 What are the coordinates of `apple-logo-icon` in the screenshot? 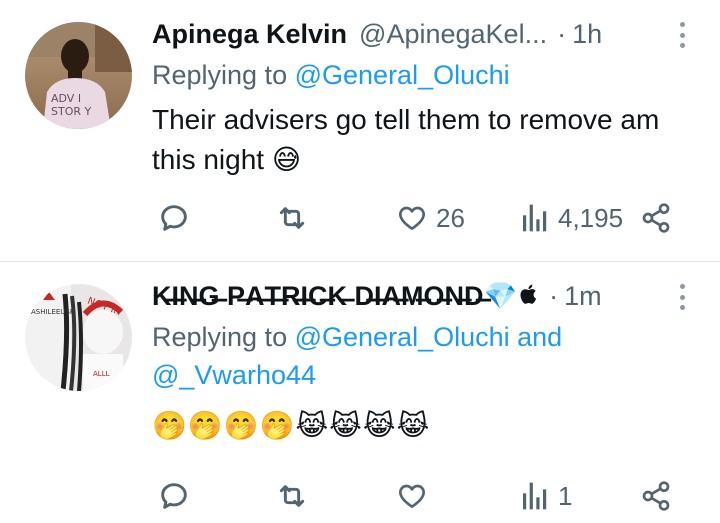 It's located at (529, 296).